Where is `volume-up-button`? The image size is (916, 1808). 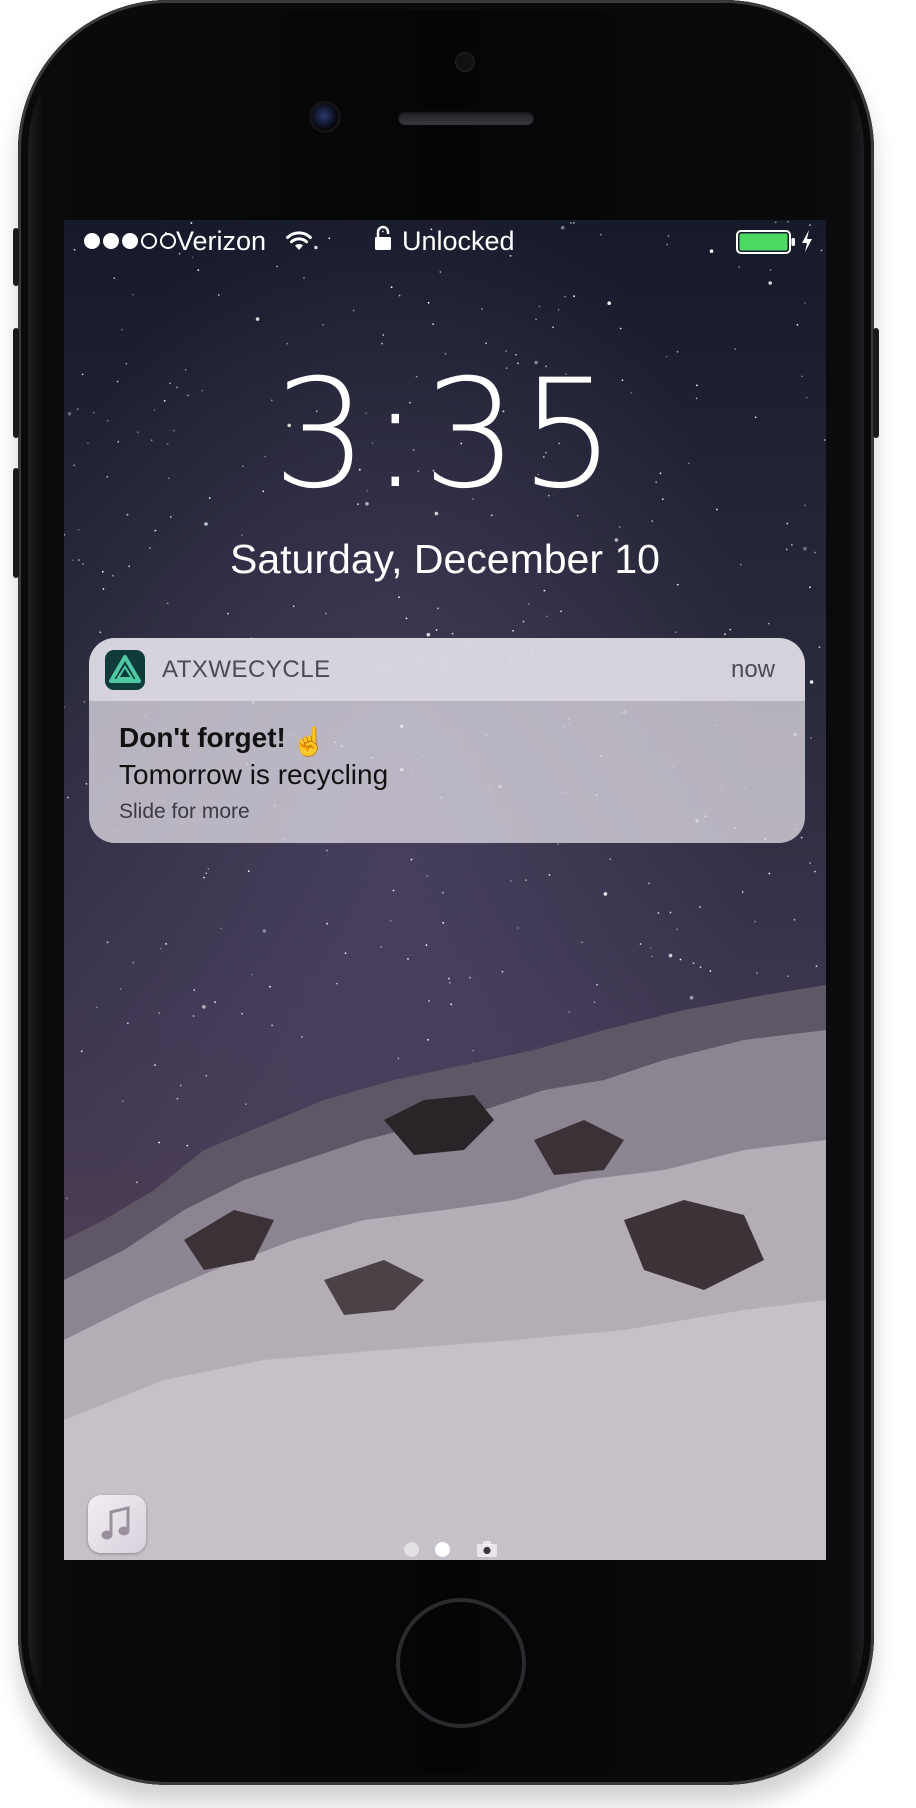
volume-up-button is located at coordinates (16, 383).